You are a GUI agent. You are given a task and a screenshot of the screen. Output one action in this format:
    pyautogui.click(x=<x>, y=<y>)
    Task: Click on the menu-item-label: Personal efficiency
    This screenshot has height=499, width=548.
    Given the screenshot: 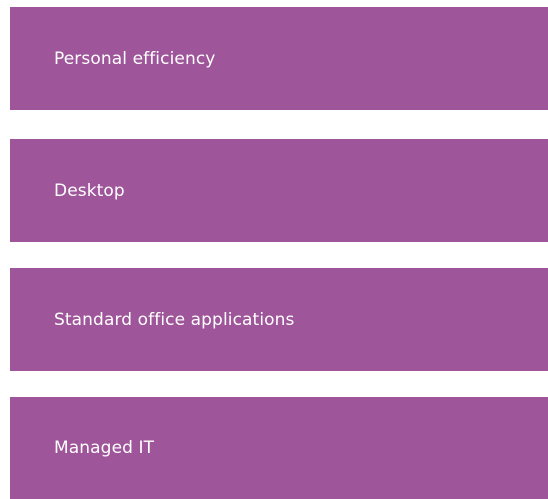 What is the action you would take?
    pyautogui.click(x=135, y=58)
    